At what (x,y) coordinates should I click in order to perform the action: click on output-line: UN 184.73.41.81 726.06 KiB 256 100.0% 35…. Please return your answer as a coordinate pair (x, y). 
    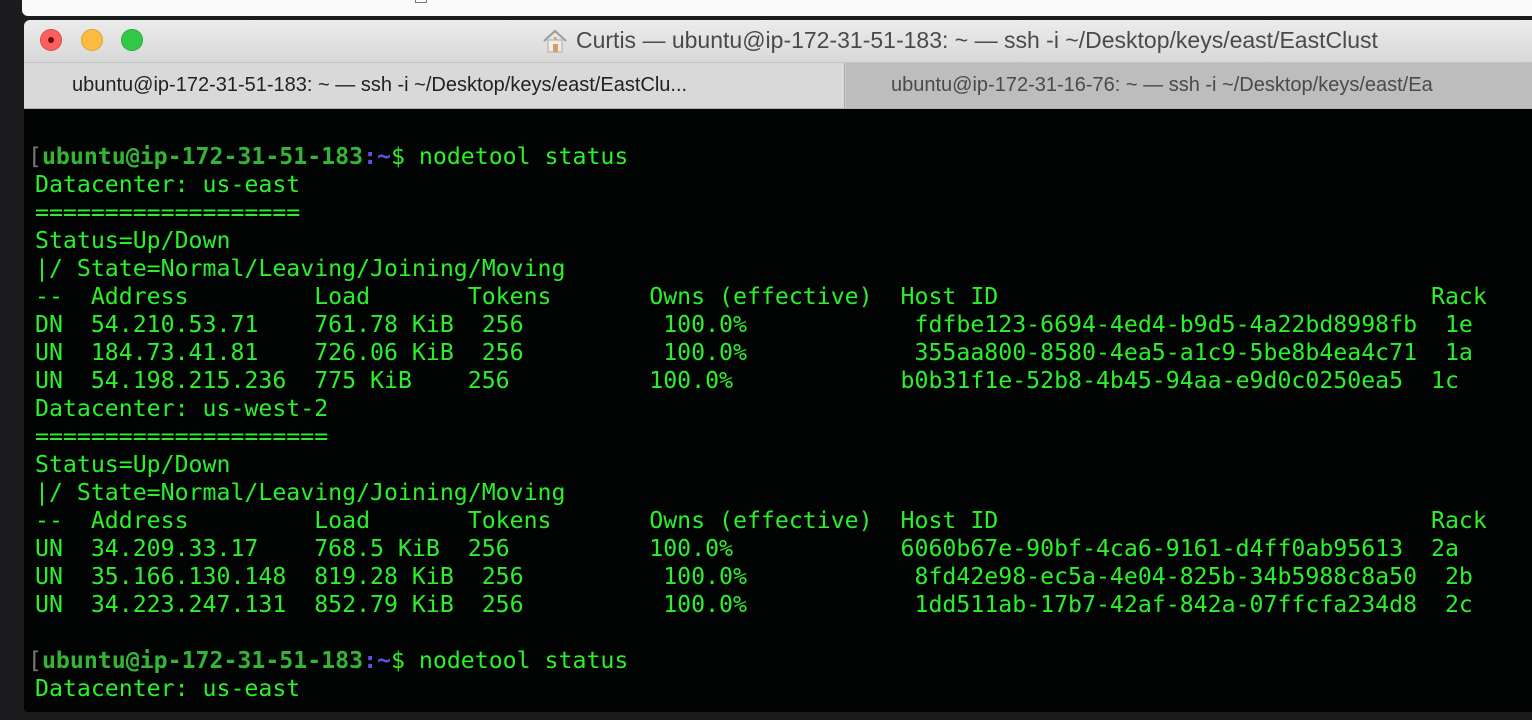
    Looking at the image, I should click on (754, 352).